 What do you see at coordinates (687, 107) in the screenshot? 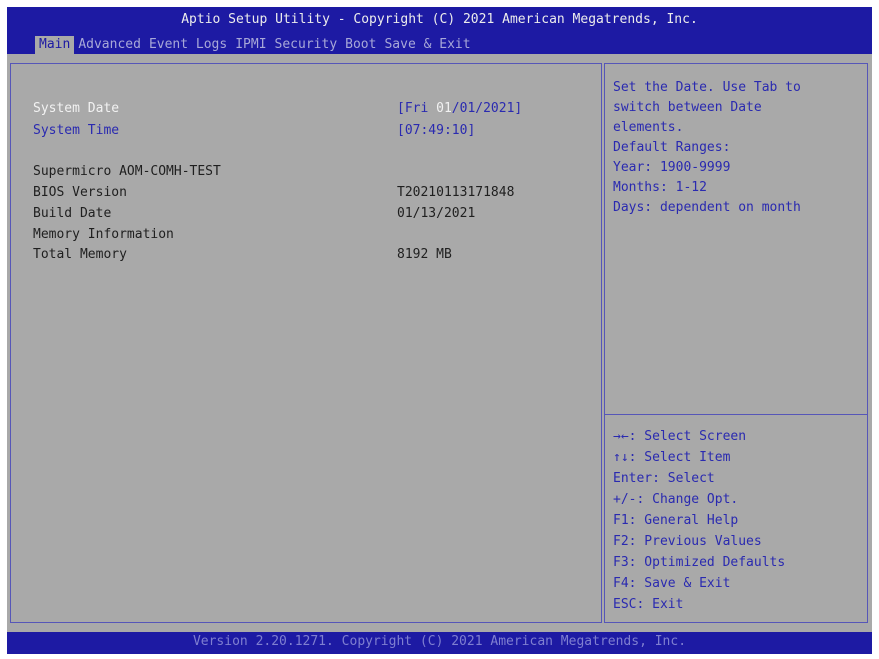
I see `help-description-line: switch between Date` at bounding box center [687, 107].